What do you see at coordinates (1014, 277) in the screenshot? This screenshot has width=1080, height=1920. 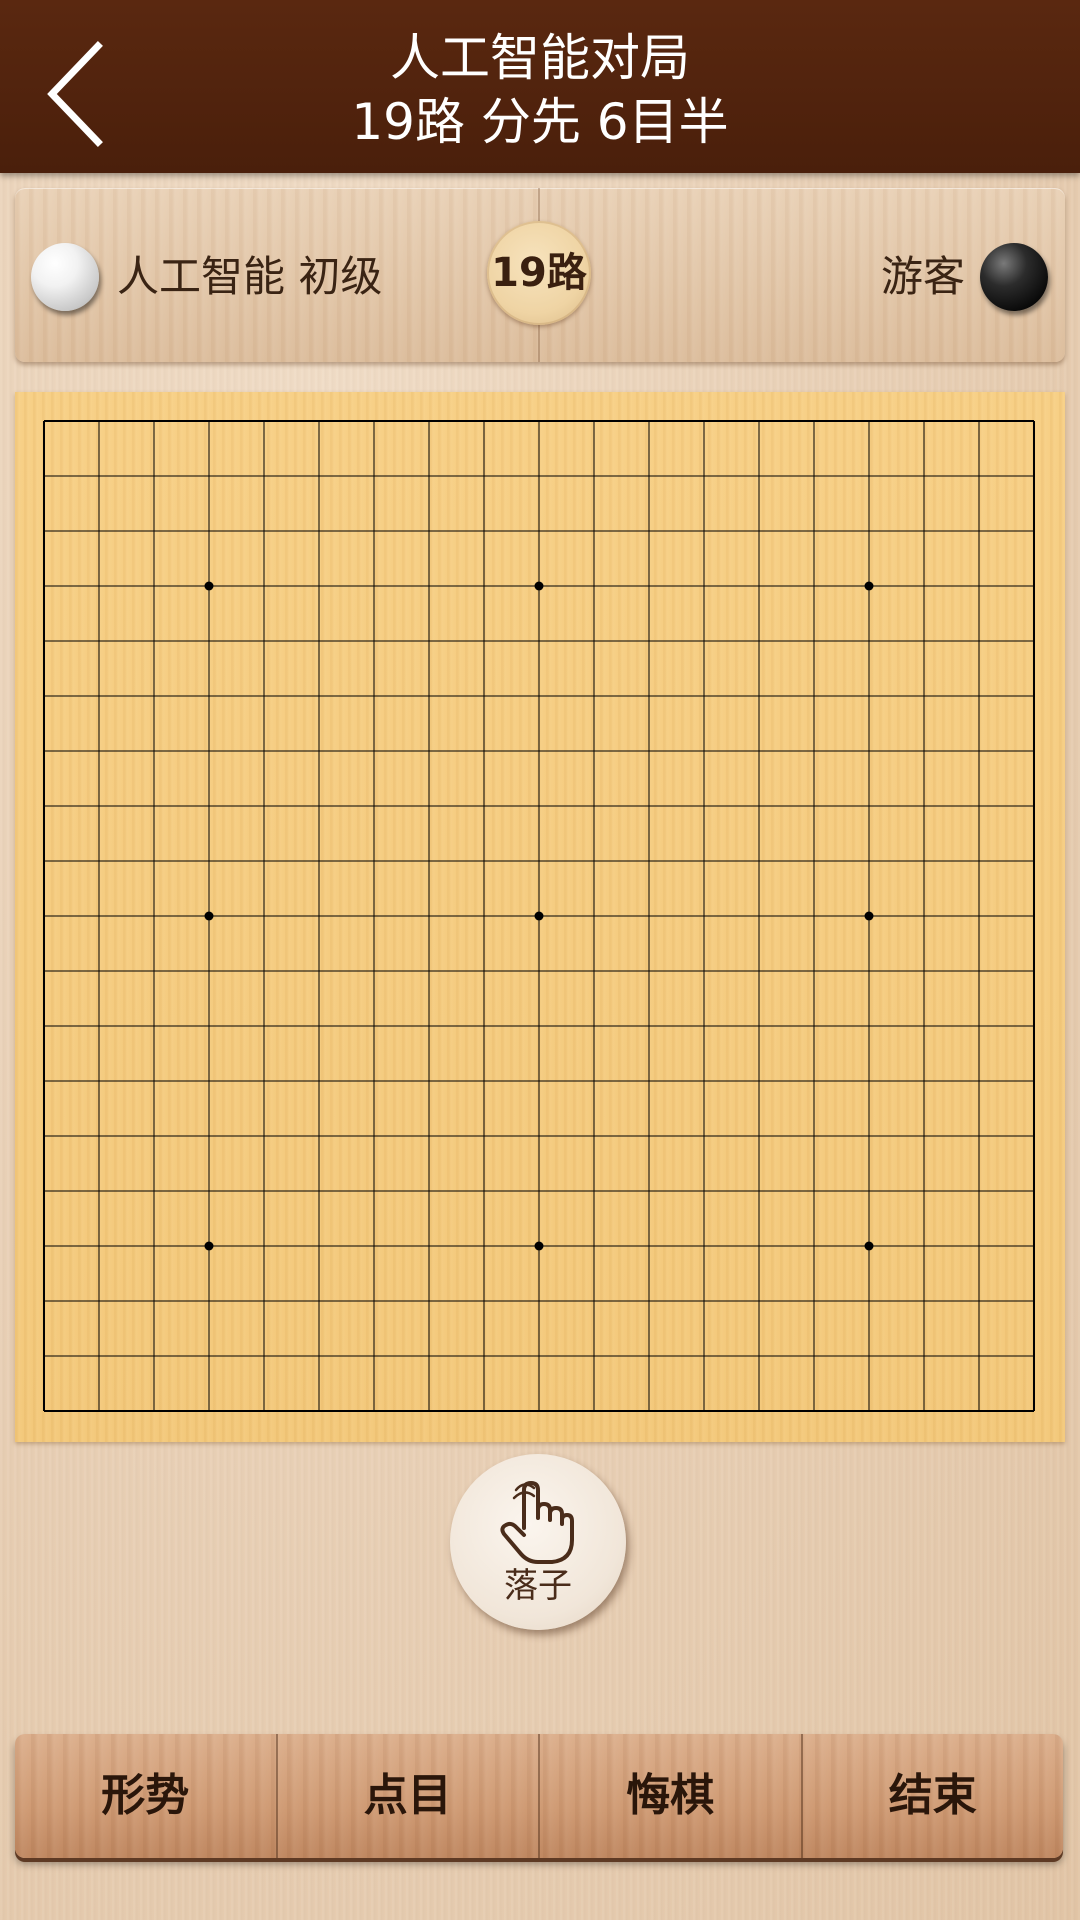 I see `black-stone-icon` at bounding box center [1014, 277].